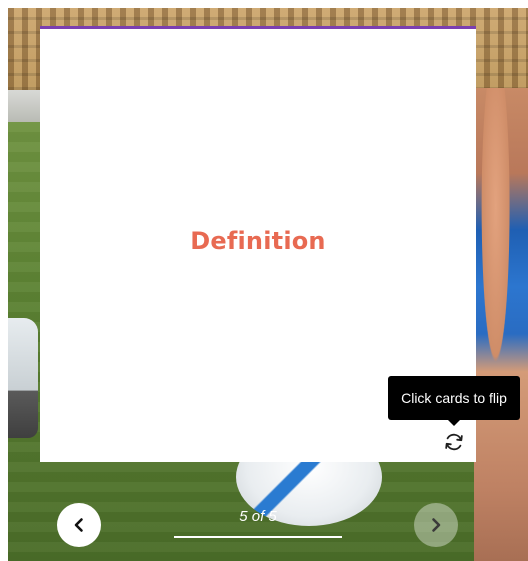  I want to click on chevron-right-icon, so click(436, 525).